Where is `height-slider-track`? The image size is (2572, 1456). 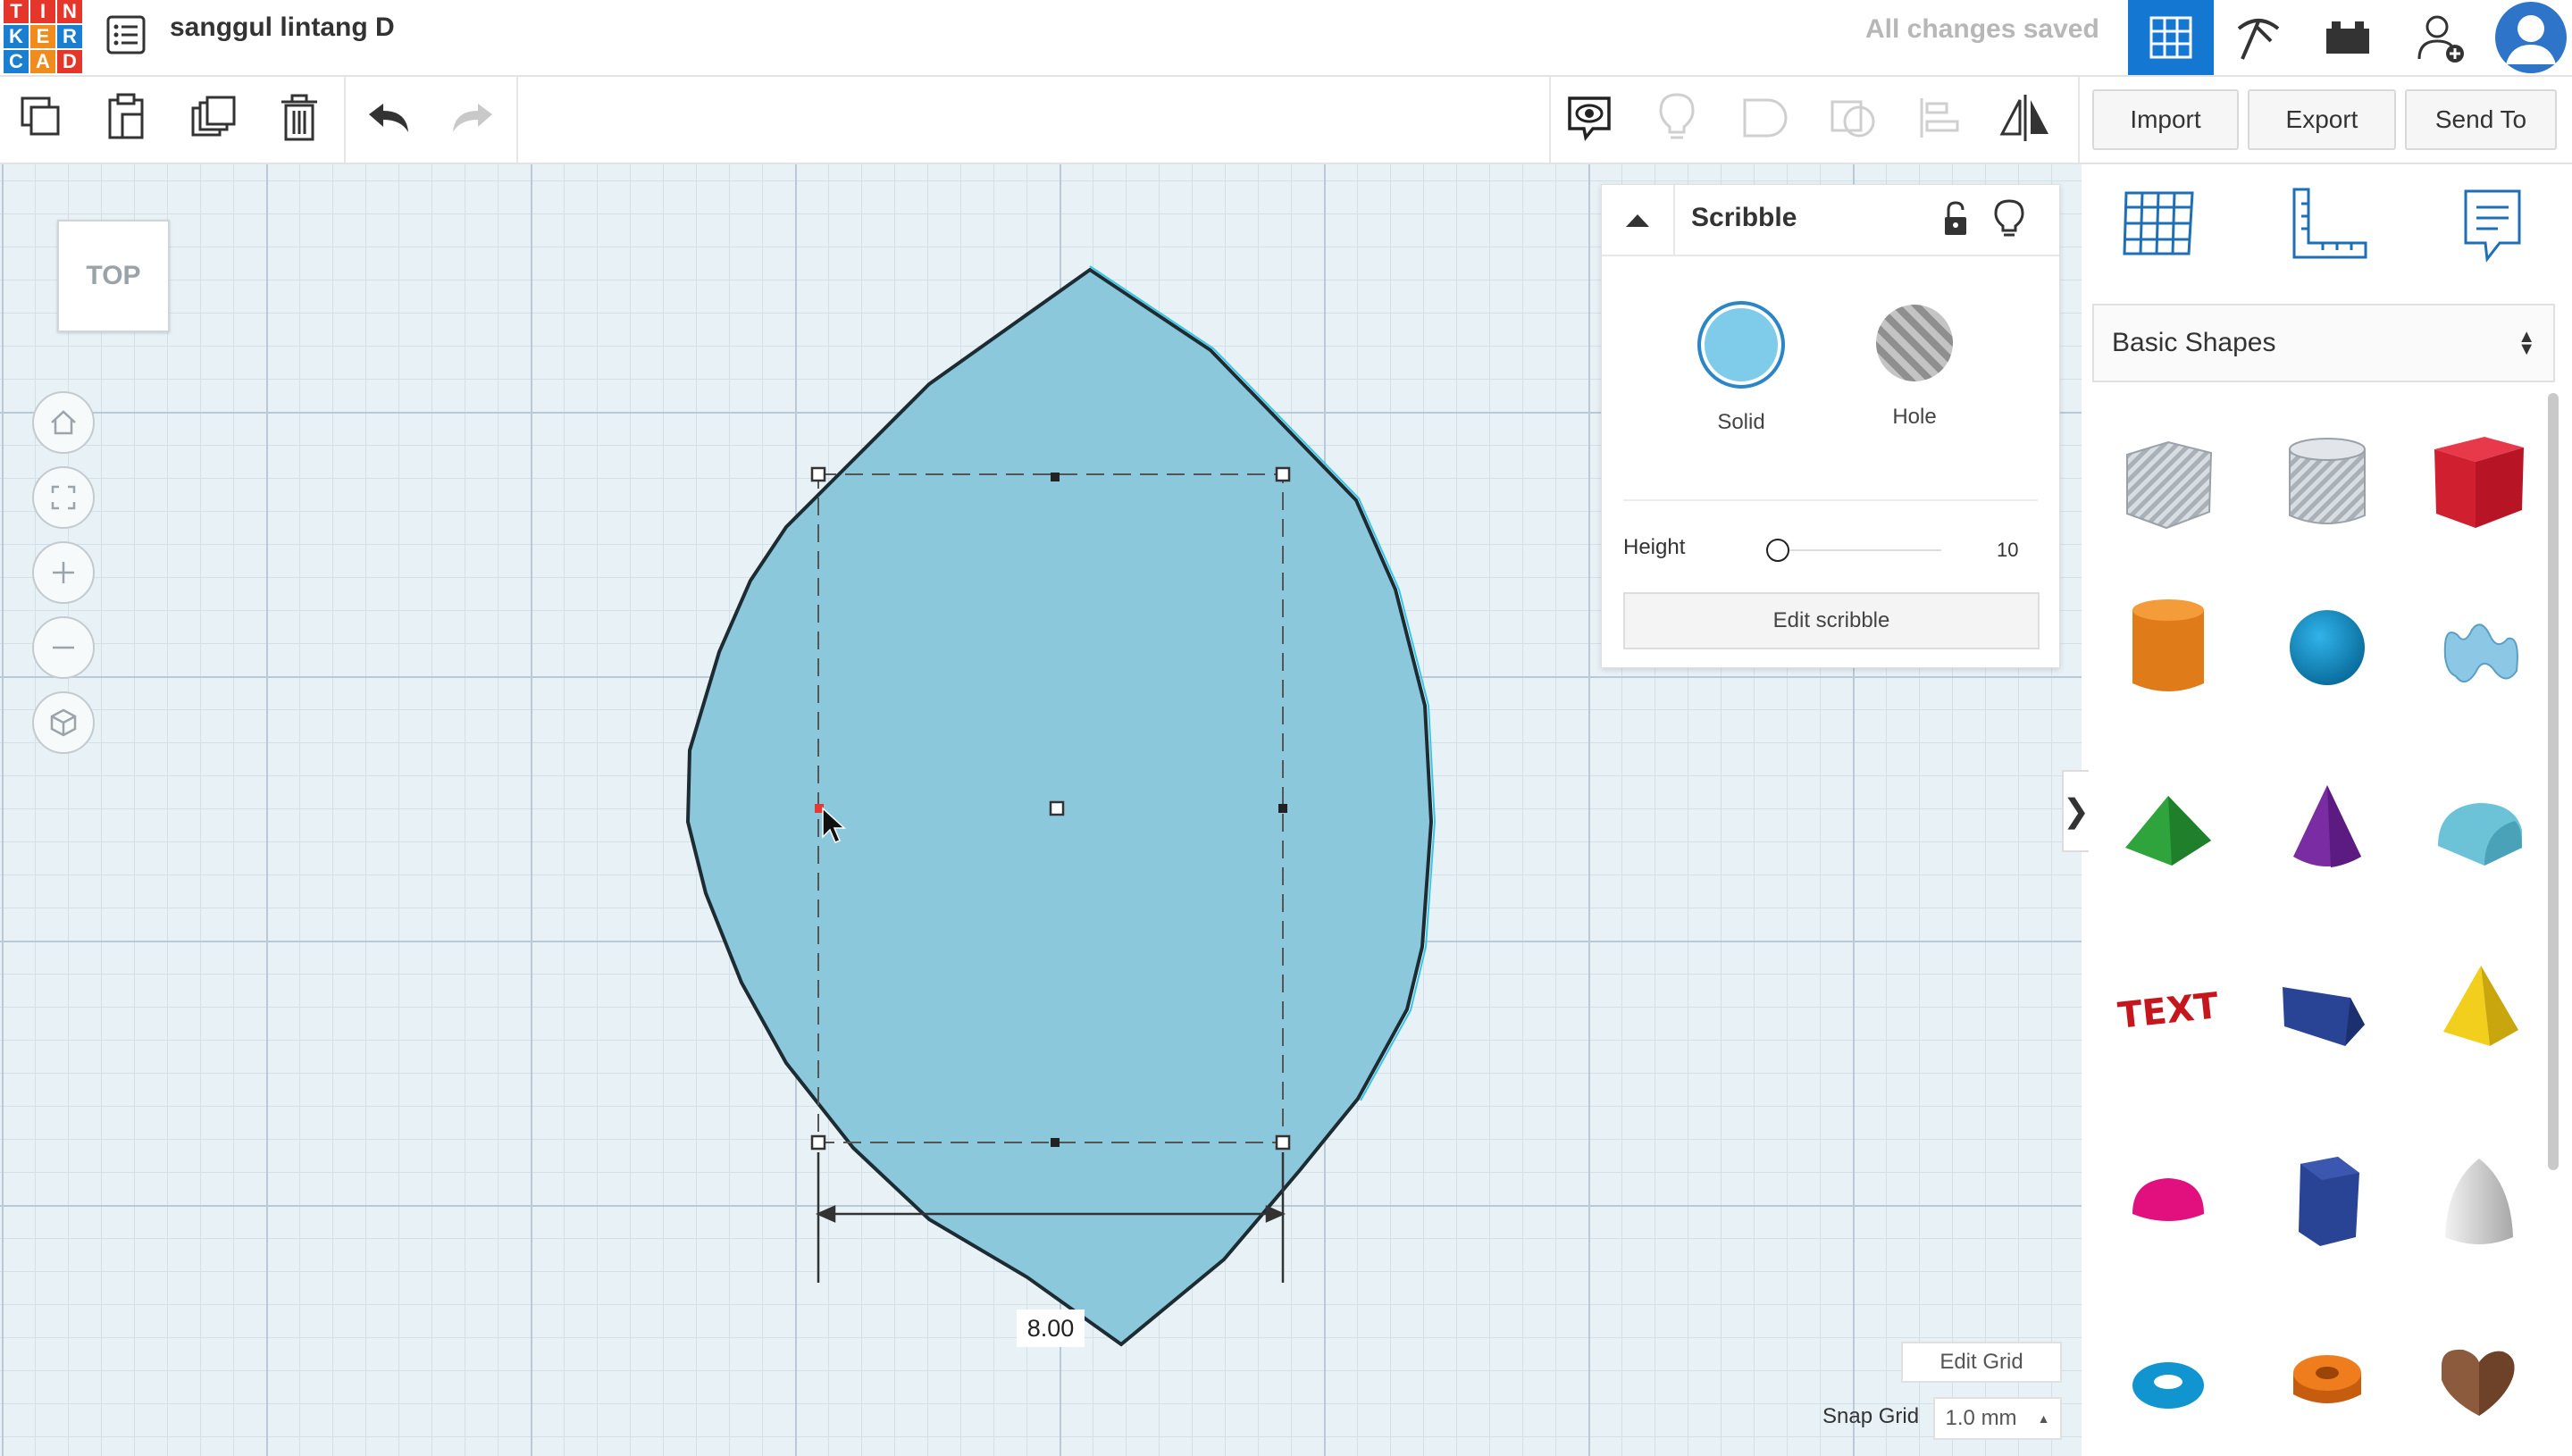
height-slider-track is located at coordinates (1856, 550).